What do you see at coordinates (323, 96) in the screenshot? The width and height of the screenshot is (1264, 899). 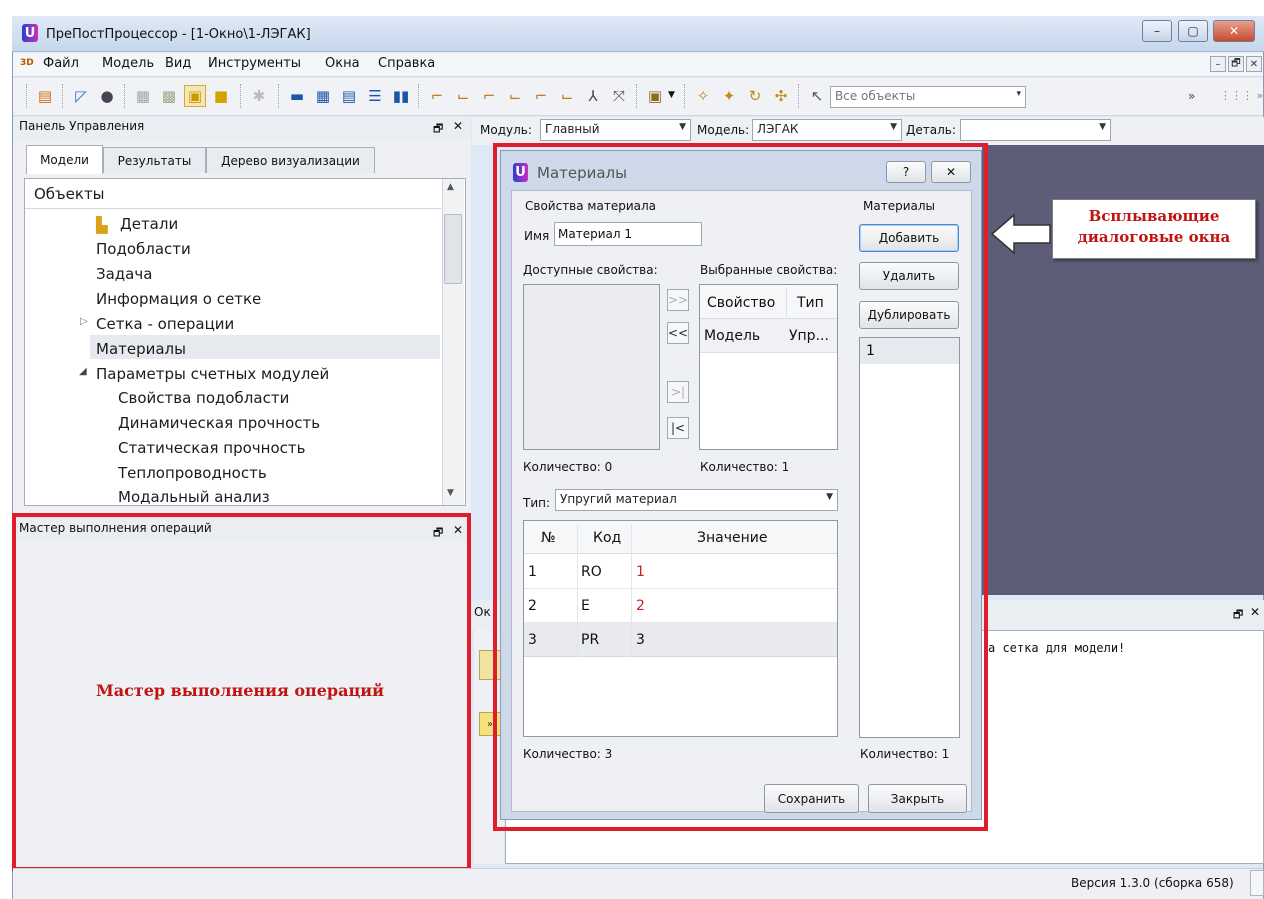 I see `layout-quad-icon: ▦` at bounding box center [323, 96].